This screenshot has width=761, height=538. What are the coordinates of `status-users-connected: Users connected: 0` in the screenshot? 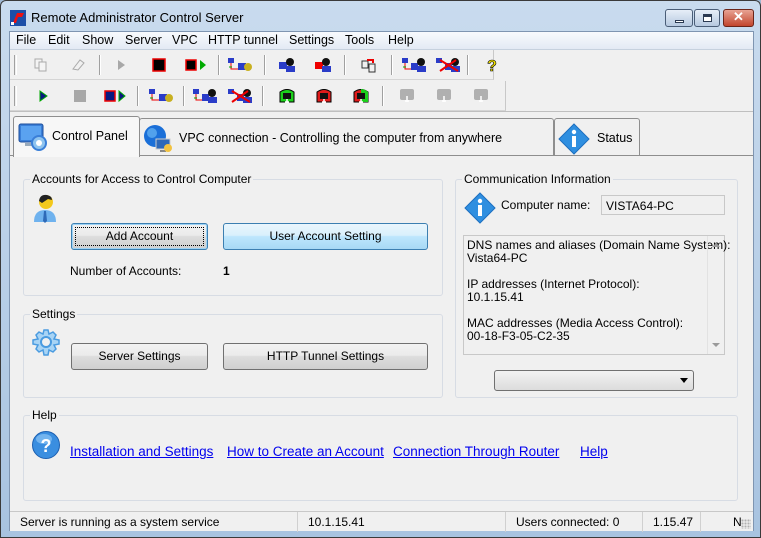 It's located at (574, 522).